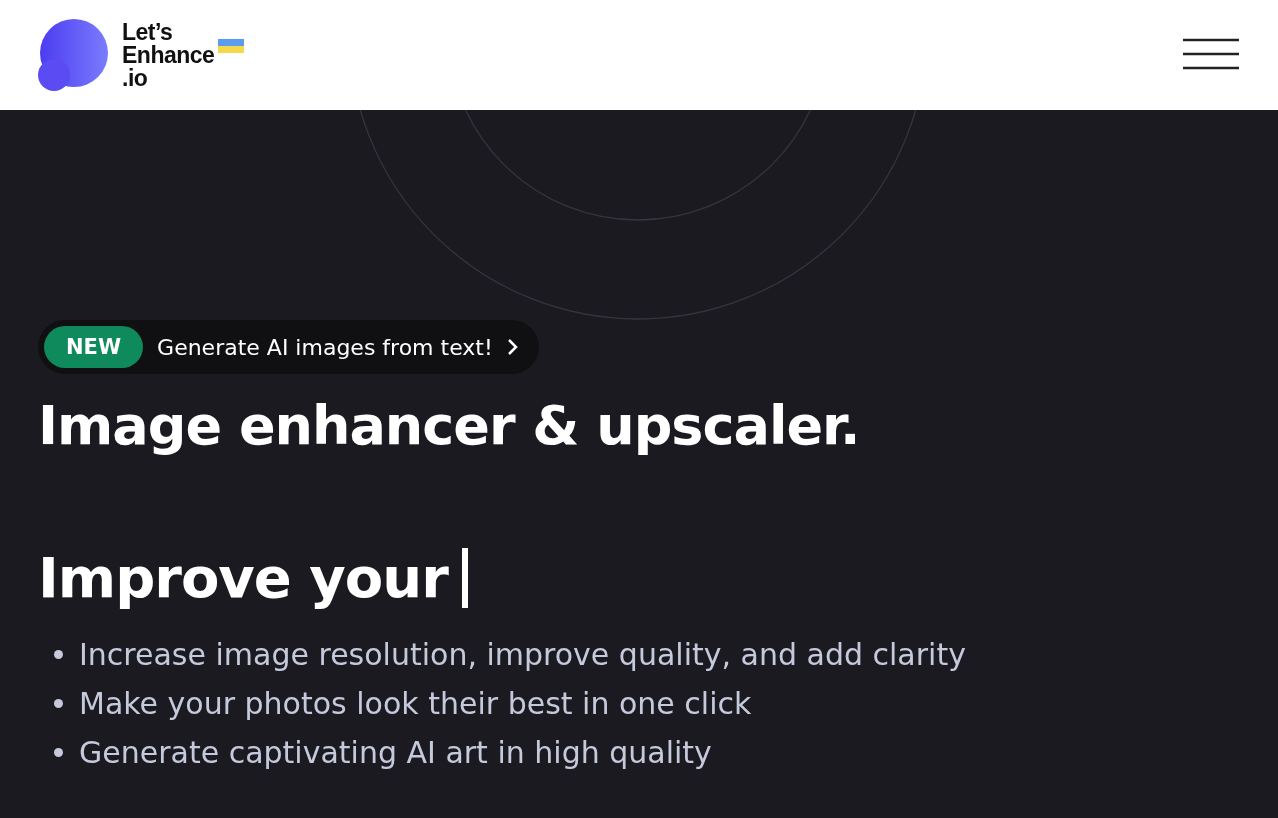 Image resolution: width=1278 pixels, height=818 pixels. Describe the element at coordinates (148, 32) in the screenshot. I see `logo-text: Let’s` at that location.